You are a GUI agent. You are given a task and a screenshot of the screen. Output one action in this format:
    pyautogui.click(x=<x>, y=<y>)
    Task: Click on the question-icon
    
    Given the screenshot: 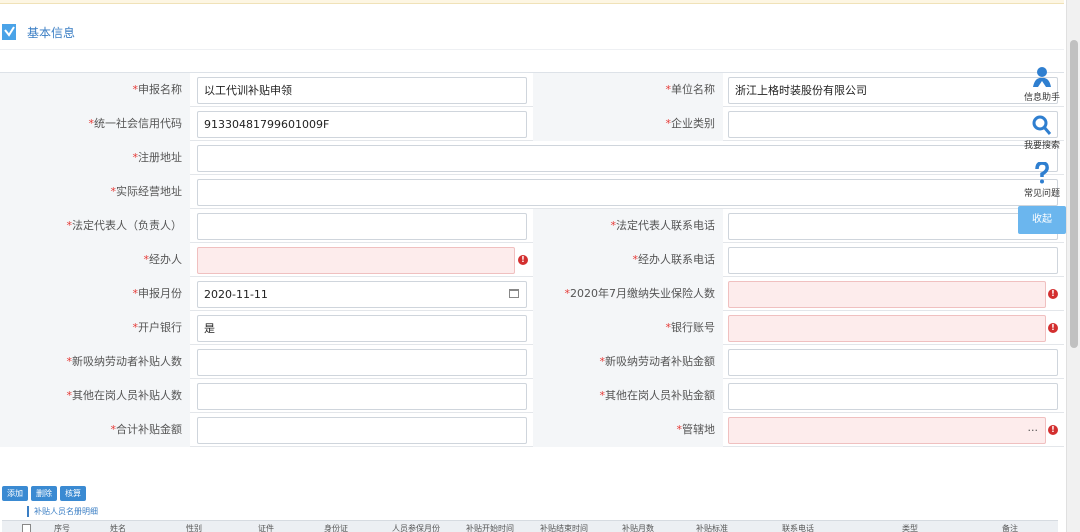 What is the action you would take?
    pyautogui.click(x=1042, y=172)
    